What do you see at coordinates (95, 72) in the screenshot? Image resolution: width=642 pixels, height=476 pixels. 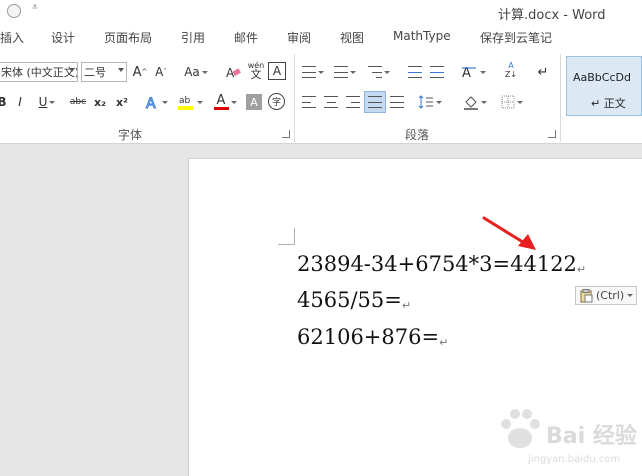 I see `font-size-value: 二号` at bounding box center [95, 72].